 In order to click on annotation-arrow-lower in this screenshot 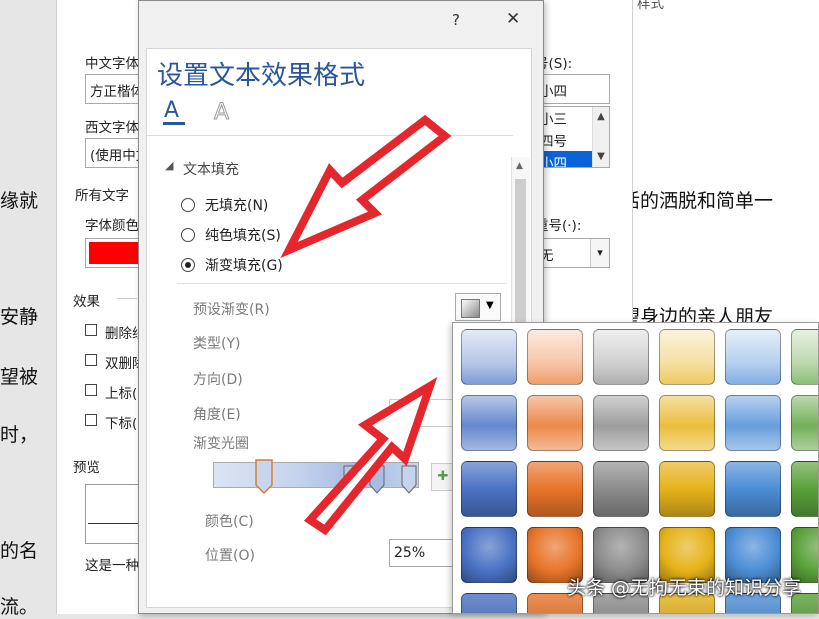, I will do `click(370, 456)`.